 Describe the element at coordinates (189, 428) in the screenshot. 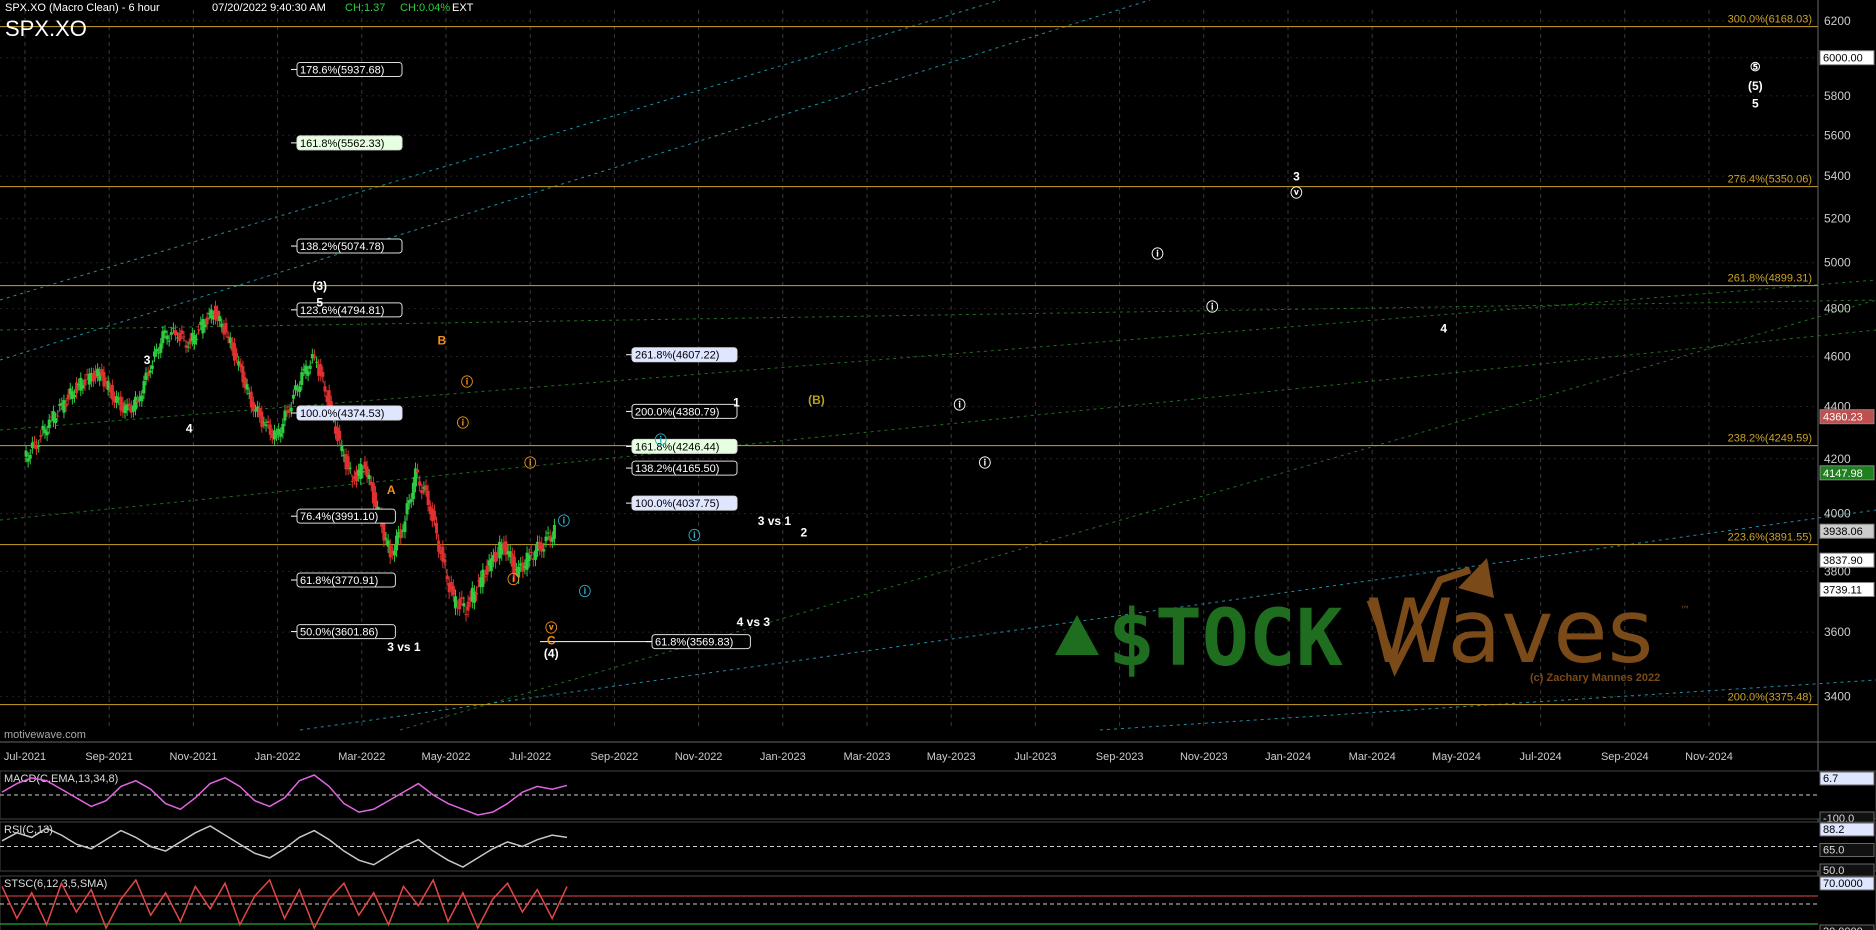

I see `wave-label: 4` at that location.